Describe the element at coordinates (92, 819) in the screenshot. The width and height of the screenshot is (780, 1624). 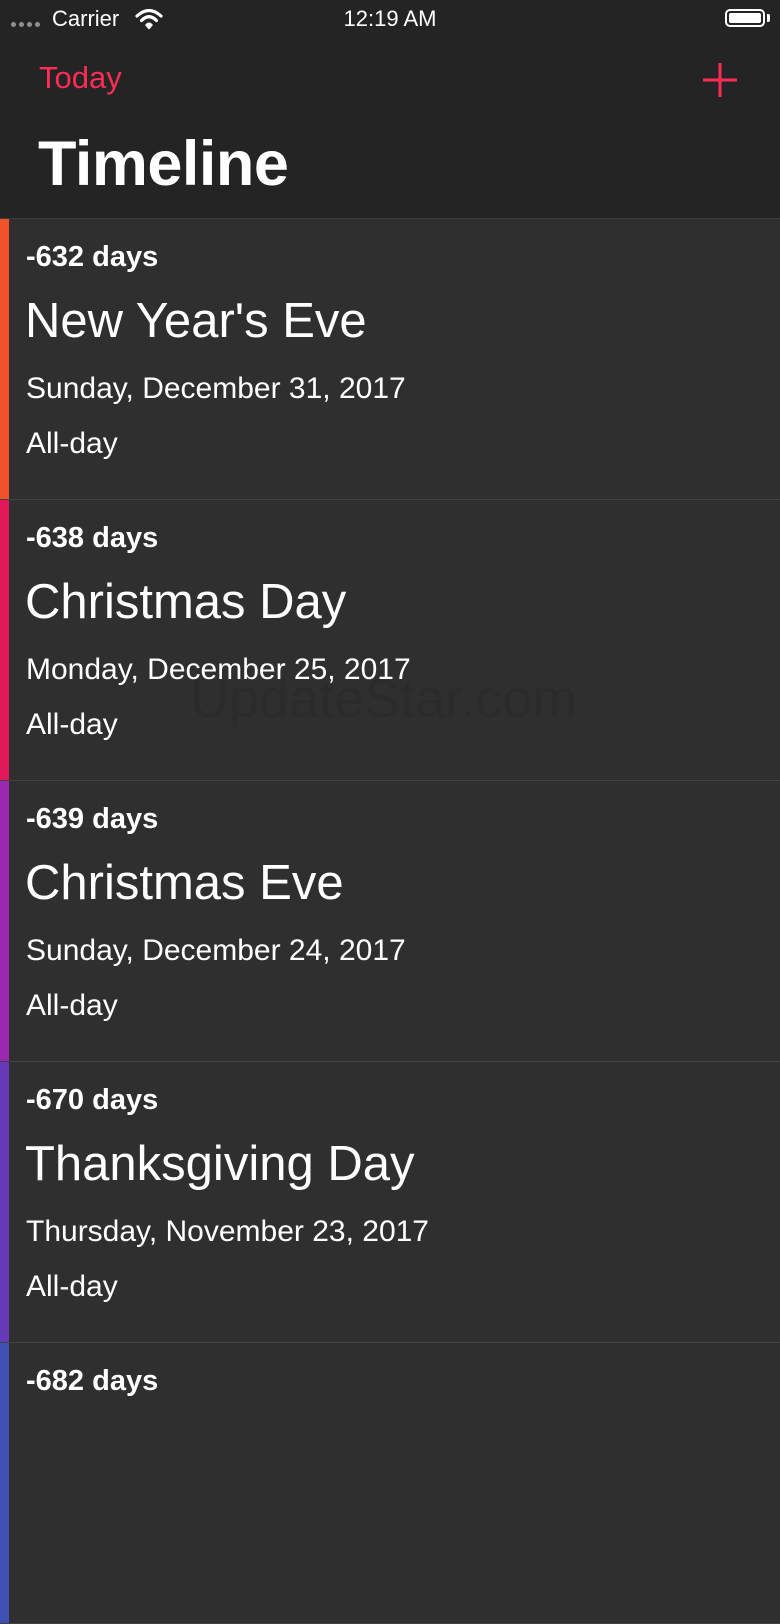
I see `days-count: -639 days` at that location.